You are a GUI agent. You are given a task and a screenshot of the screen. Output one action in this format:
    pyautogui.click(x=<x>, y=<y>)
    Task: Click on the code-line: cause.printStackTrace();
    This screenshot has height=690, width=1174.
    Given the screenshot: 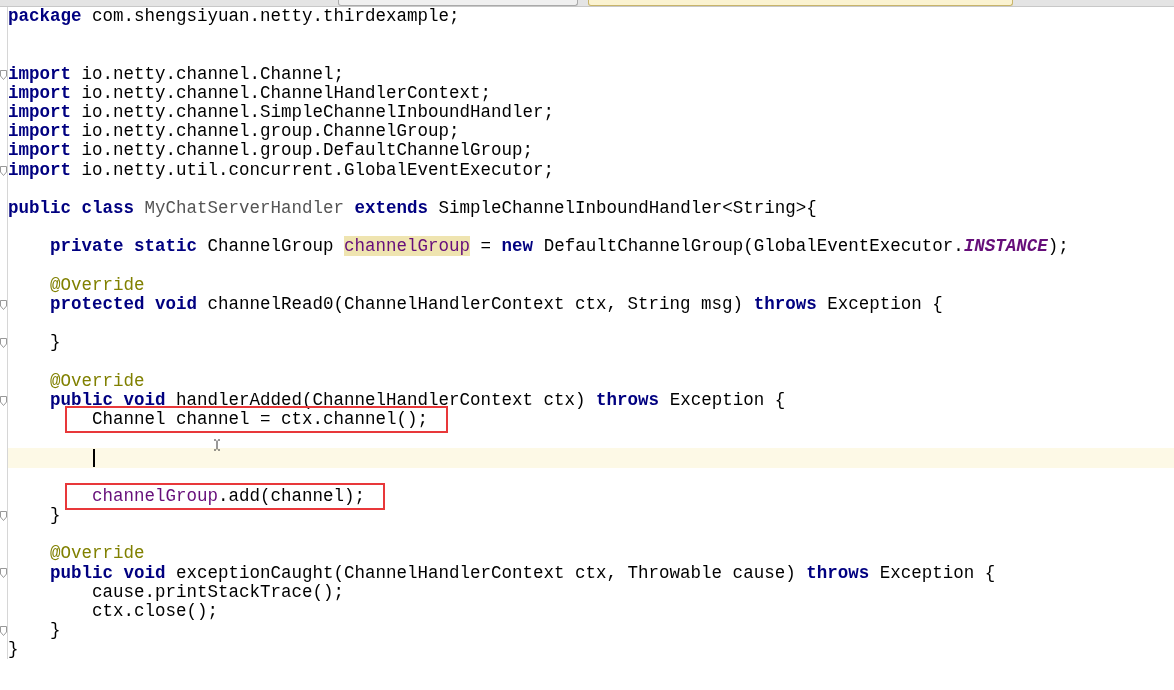 What is the action you would take?
    pyautogui.click(x=218, y=592)
    